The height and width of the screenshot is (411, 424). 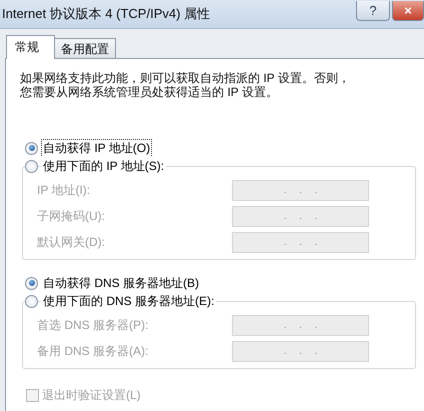 I want to click on window-title: Internet 协议版本 4 (TCP/IPv4) 属性, so click(x=106, y=14).